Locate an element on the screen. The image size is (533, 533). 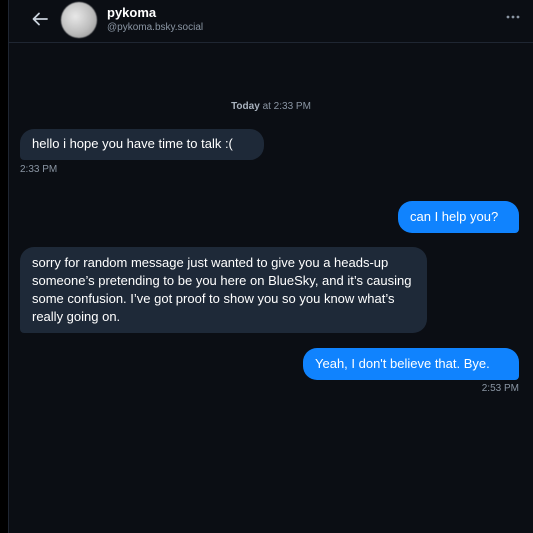
message-bubble-outgoing: can I help you? is located at coordinates (458, 217).